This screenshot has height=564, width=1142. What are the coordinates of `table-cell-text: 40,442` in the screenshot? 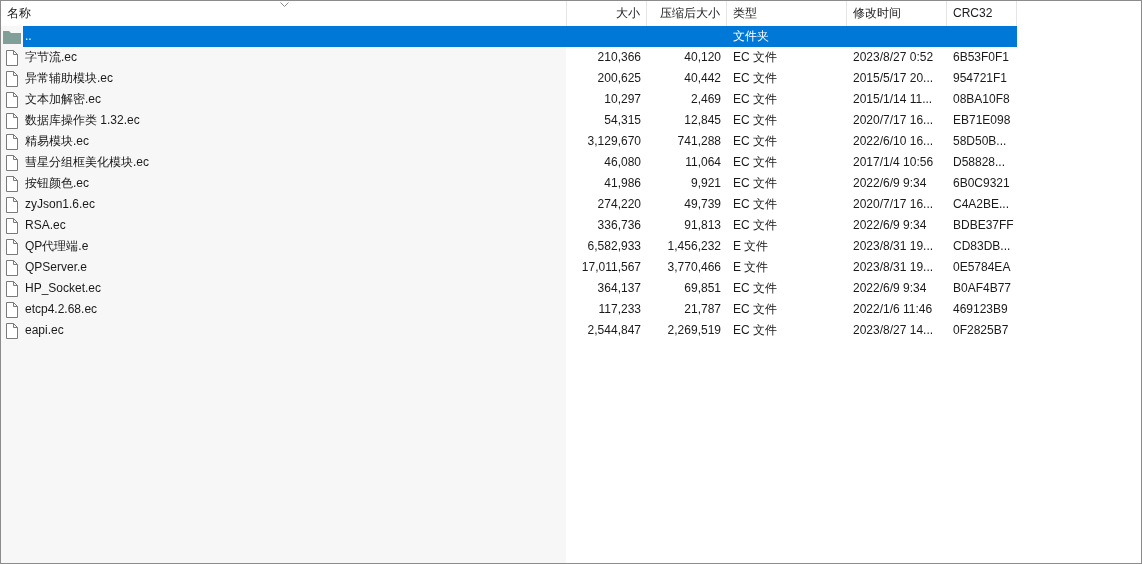 It's located at (702, 78).